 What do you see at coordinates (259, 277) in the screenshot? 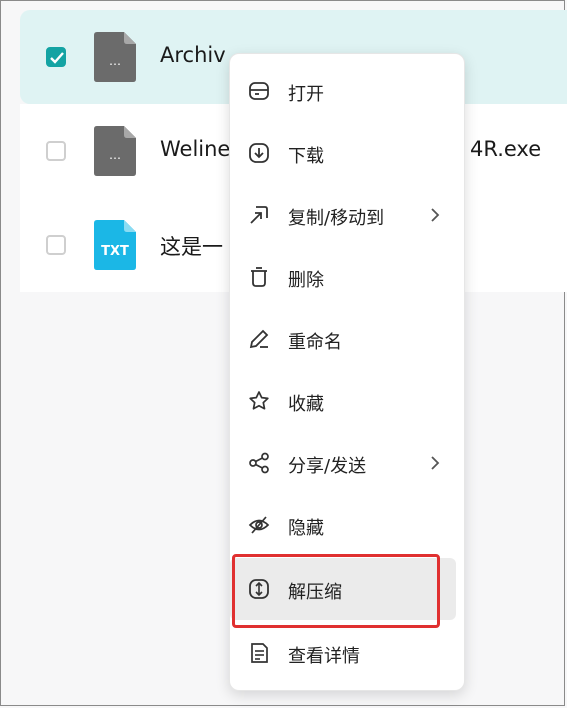
I see `trash-icon` at bounding box center [259, 277].